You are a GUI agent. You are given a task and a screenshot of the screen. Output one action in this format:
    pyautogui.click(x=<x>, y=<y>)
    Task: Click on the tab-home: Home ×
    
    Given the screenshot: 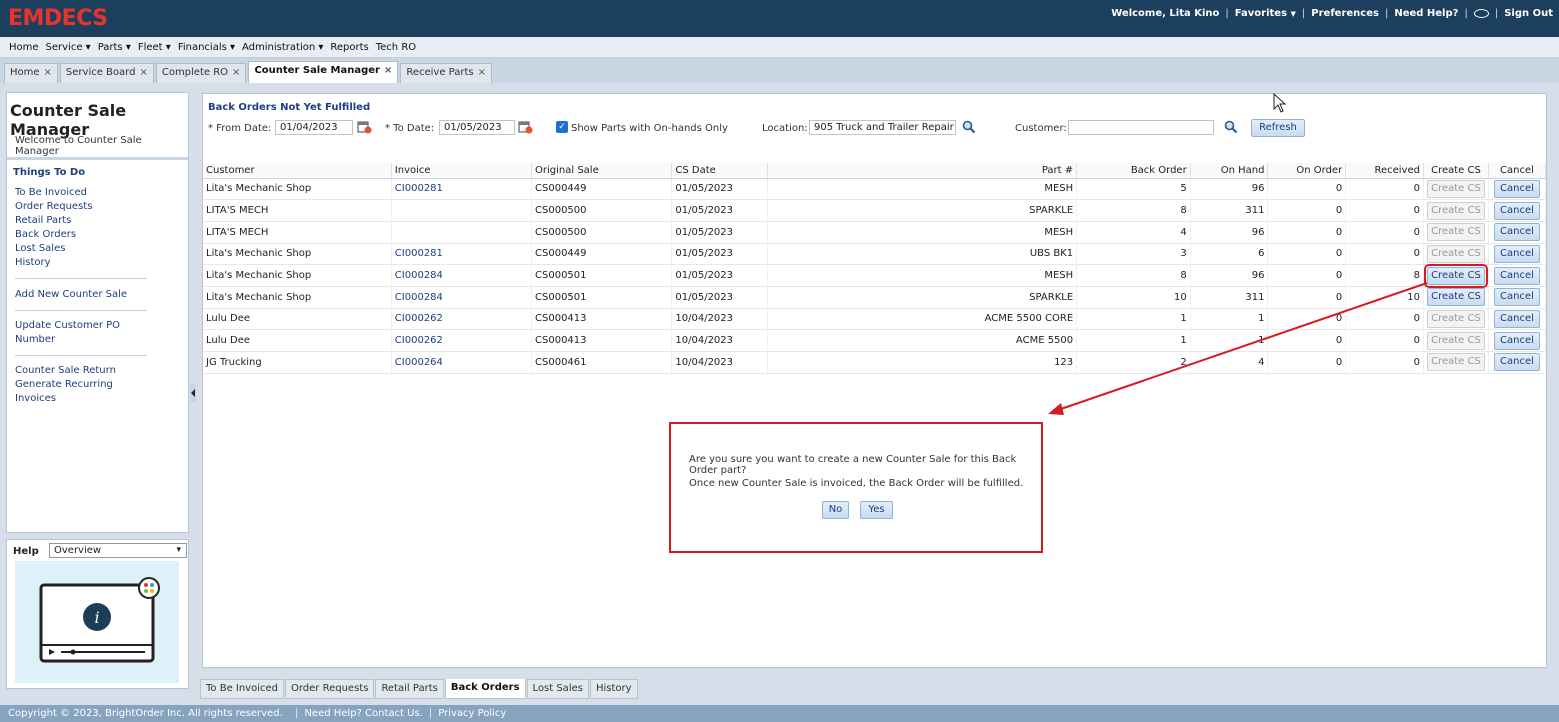 What is the action you would take?
    pyautogui.click(x=31, y=73)
    